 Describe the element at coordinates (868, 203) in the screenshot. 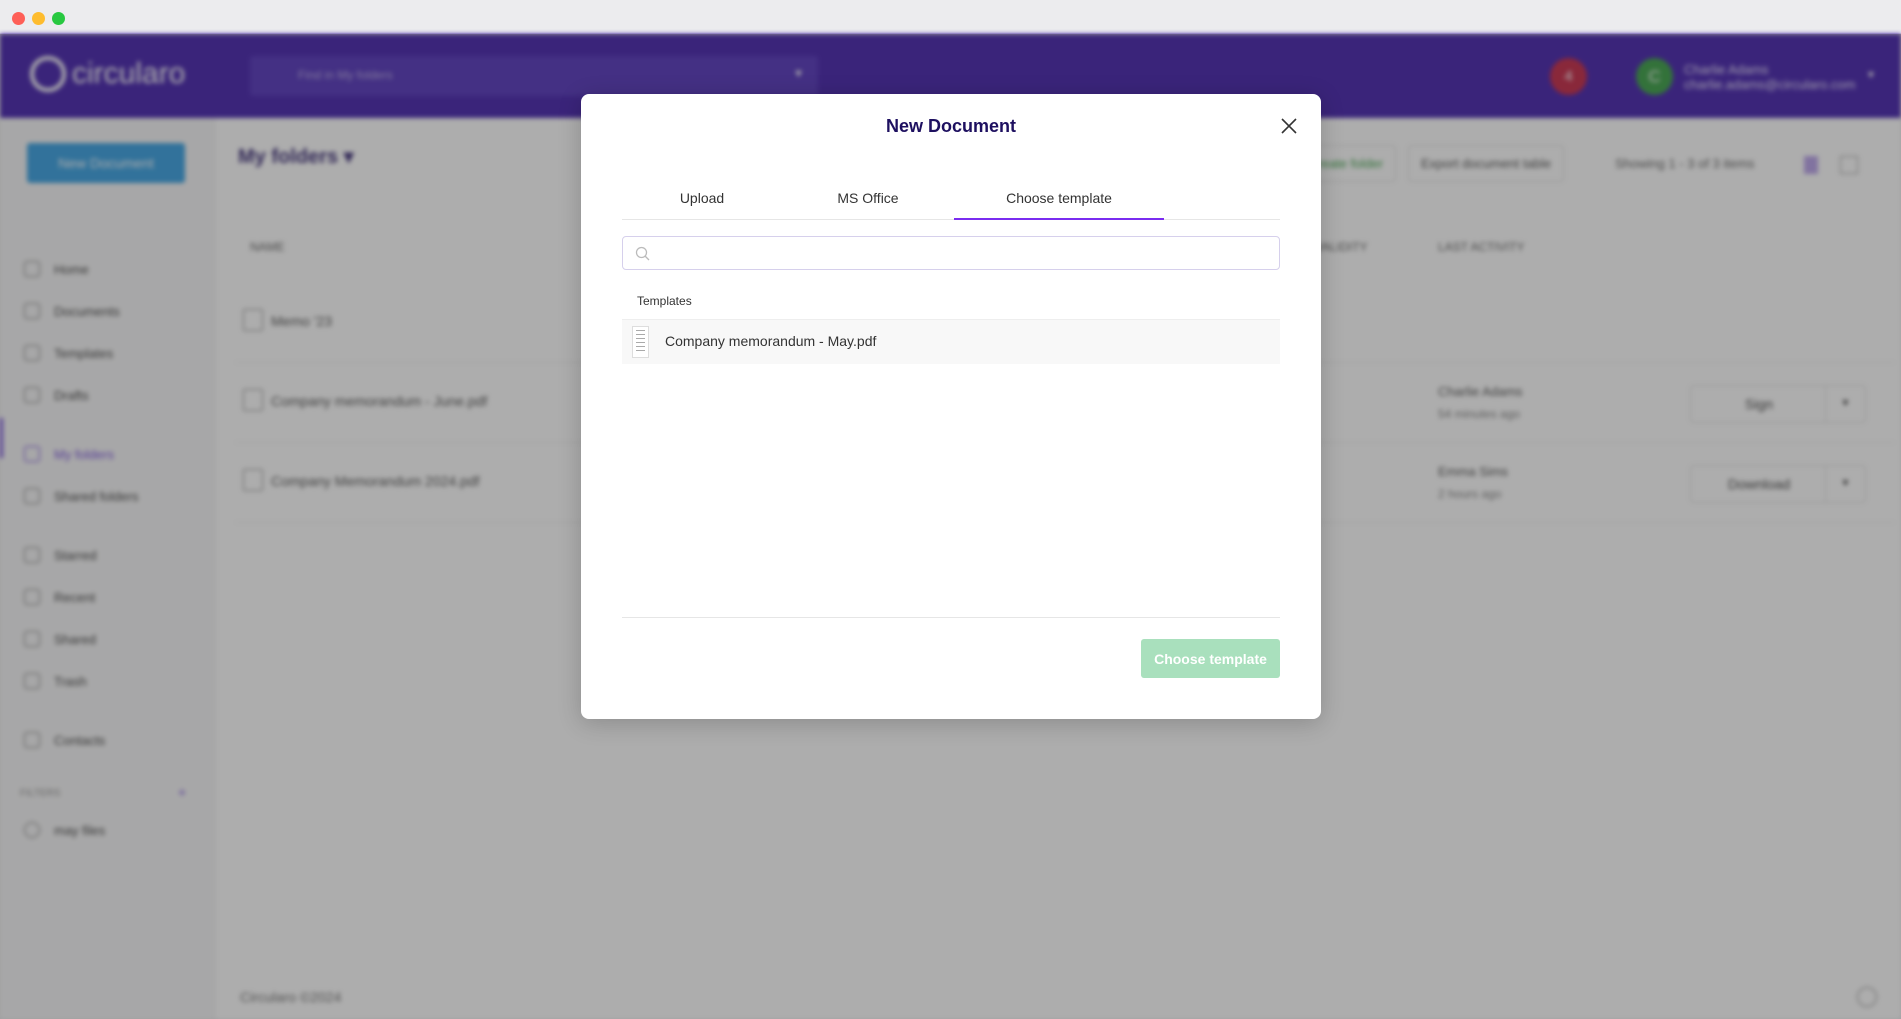

I see `tab-ms-office: MS Office` at that location.